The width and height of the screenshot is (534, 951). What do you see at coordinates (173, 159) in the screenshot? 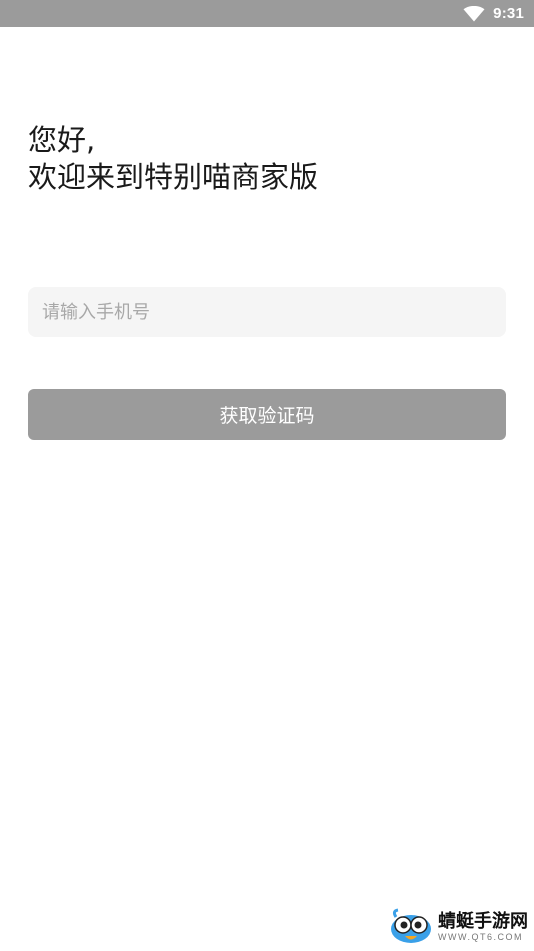
I see `greeting: 您好, 欢迎来到特别喵商家版` at bounding box center [173, 159].